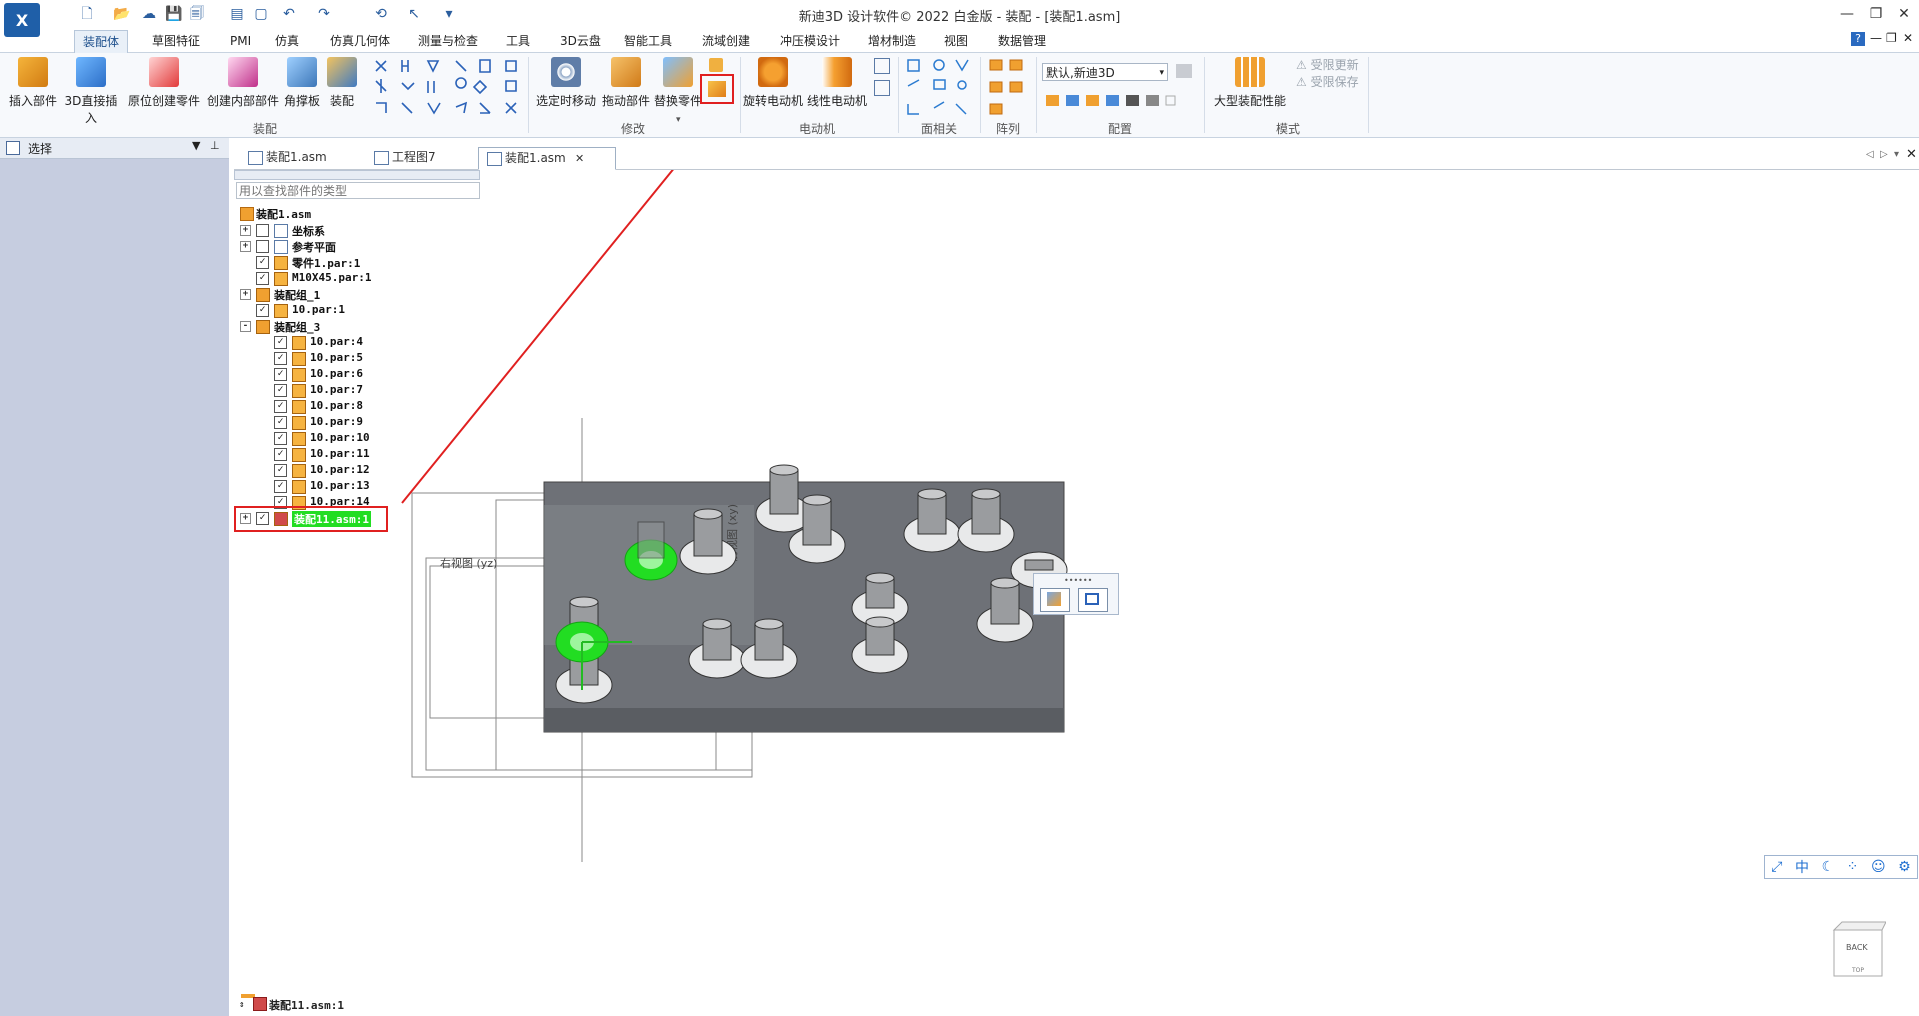 Image resolution: width=1919 pixels, height=1016 pixels. Describe the element at coordinates (302, 83) in the screenshot. I see `gusset-button: 角撑板` at that location.